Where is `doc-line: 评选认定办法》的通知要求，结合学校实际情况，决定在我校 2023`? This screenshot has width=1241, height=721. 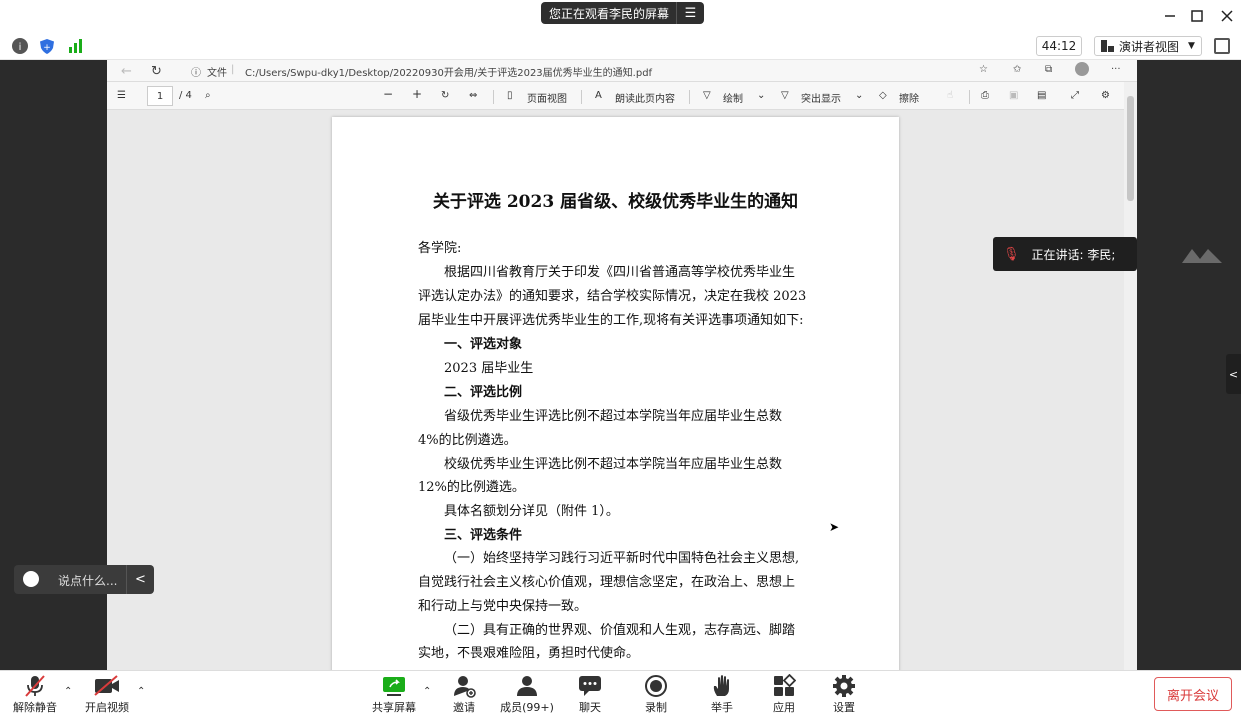
doc-line: 评选认定办法》的通知要求，结合学校实际情况，决定在我校 2023 is located at coordinates (612, 296).